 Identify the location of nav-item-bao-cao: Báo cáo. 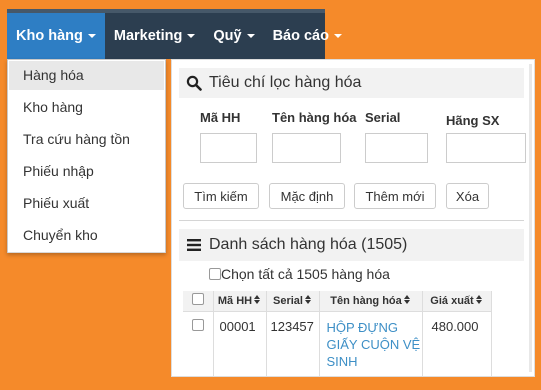
(307, 36).